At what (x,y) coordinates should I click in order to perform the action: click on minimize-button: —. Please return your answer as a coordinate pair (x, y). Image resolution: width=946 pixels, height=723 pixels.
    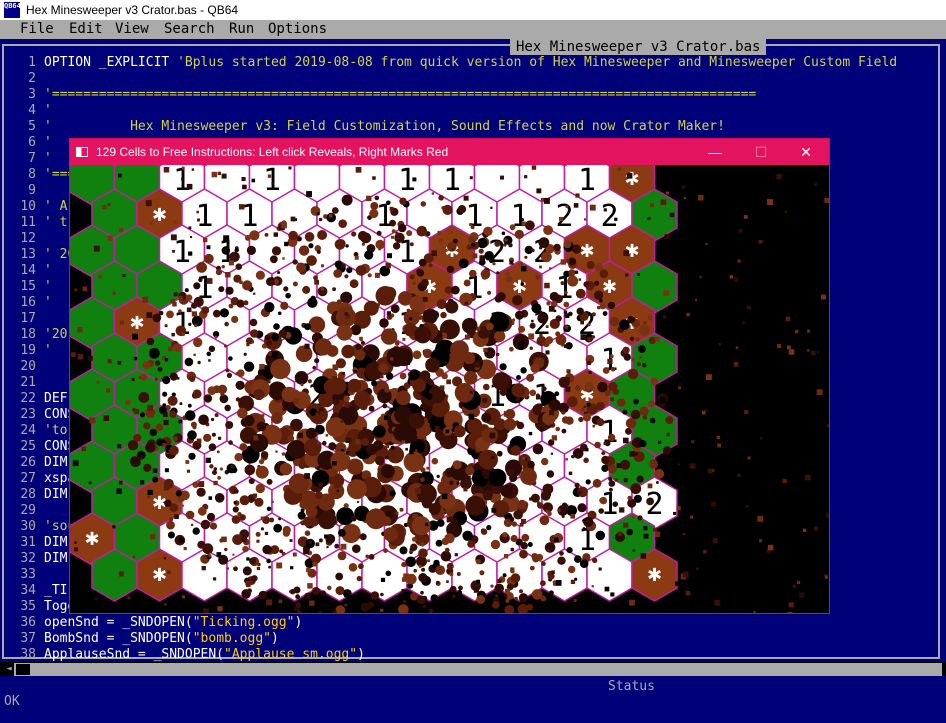
    Looking at the image, I should click on (715, 152).